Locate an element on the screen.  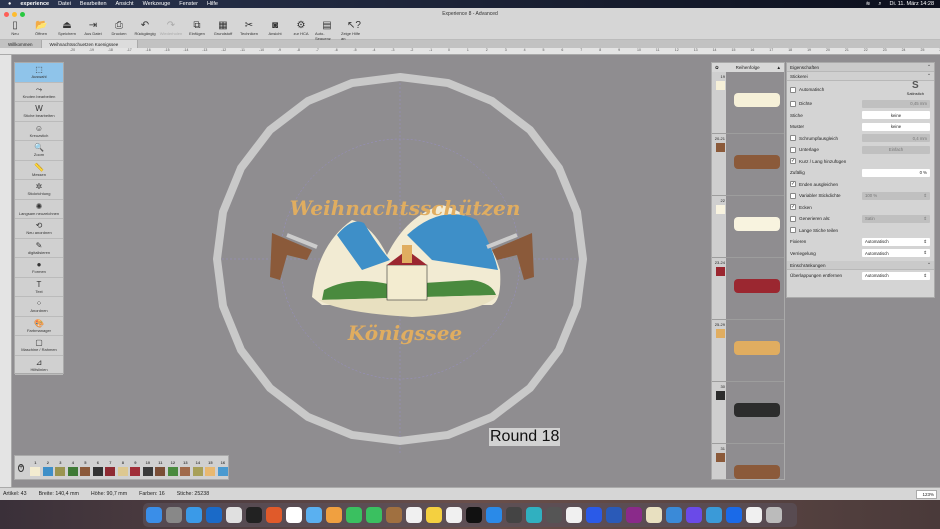
toolbar-button-6: ↷ Wiederholen is located at coordinates (171, 30).